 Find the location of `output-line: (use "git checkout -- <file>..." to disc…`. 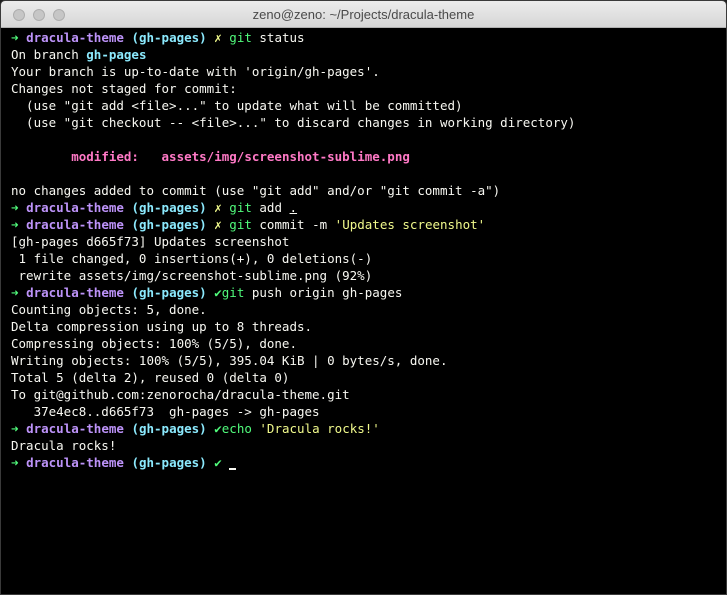

output-line: (use "git checkout -- <file>..." to disc… is located at coordinates (293, 122).